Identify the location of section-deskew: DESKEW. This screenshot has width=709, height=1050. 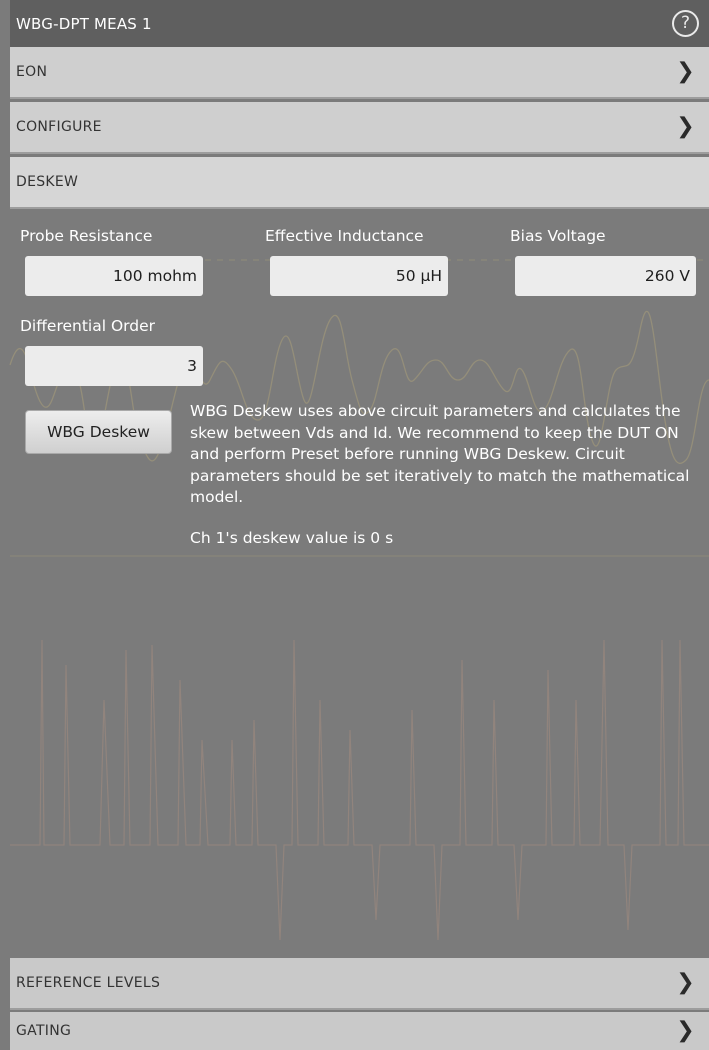
(359, 183).